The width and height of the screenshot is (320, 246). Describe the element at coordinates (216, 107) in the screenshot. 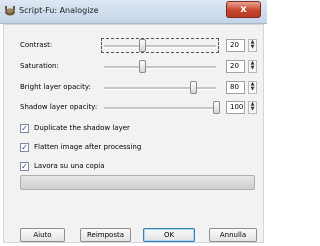

I see `shadow-opacity-slider-thumb` at that location.